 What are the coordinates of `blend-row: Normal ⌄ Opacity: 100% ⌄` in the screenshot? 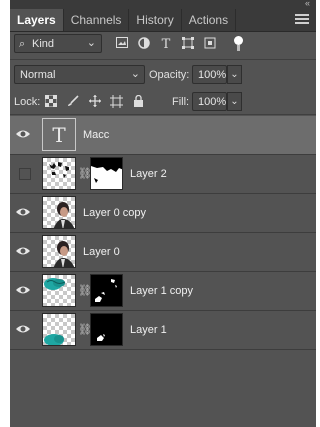 It's located at (163, 75).